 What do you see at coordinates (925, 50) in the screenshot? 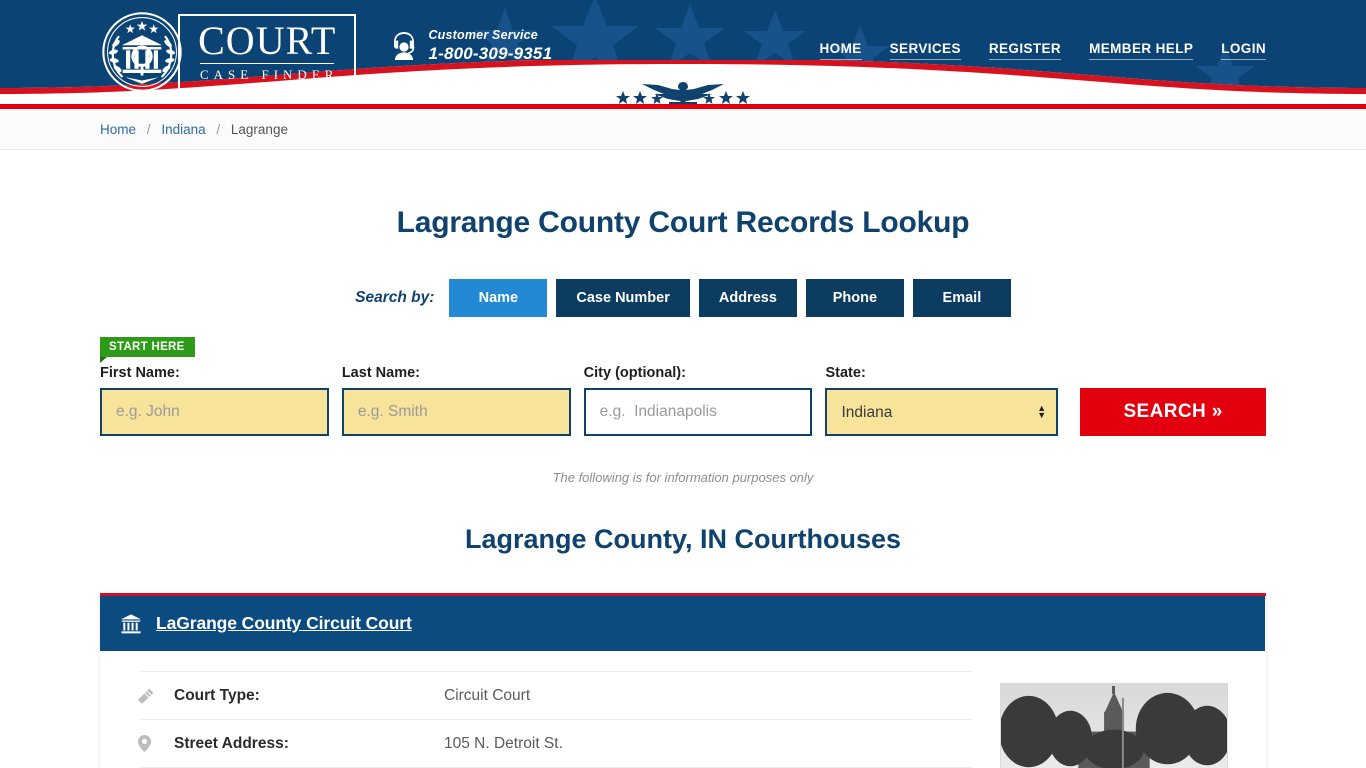
I see `nav-item-services: SERVICES` at bounding box center [925, 50].